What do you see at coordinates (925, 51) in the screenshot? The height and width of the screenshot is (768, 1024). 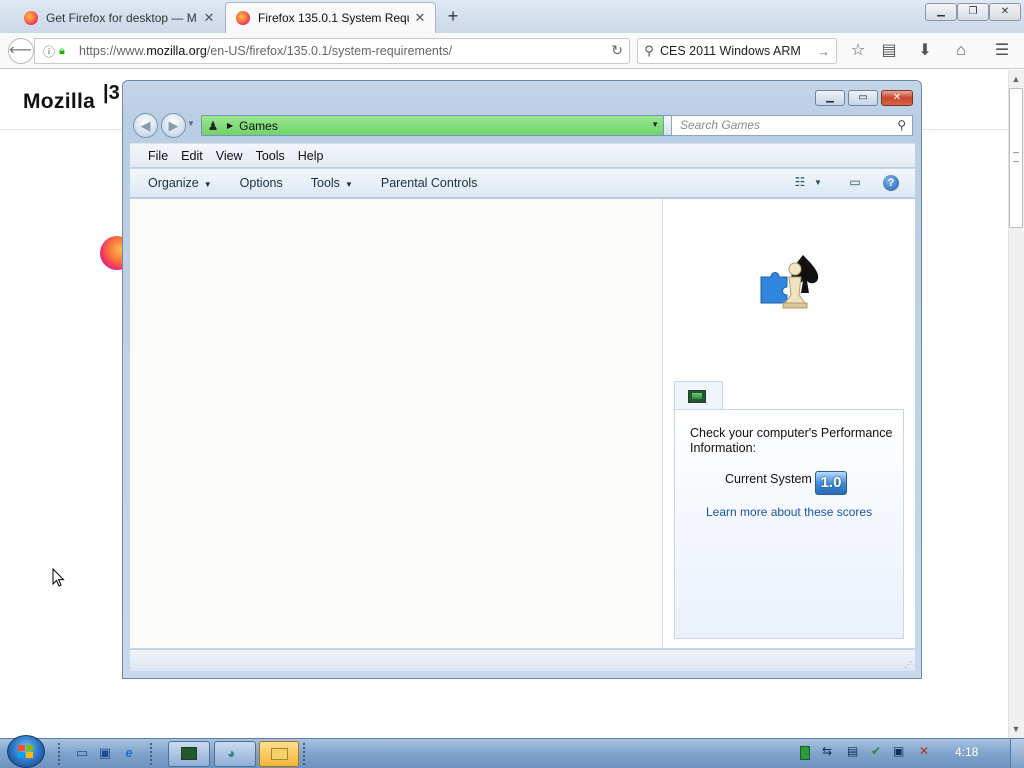 I see `download-icon: ⬇` at bounding box center [925, 51].